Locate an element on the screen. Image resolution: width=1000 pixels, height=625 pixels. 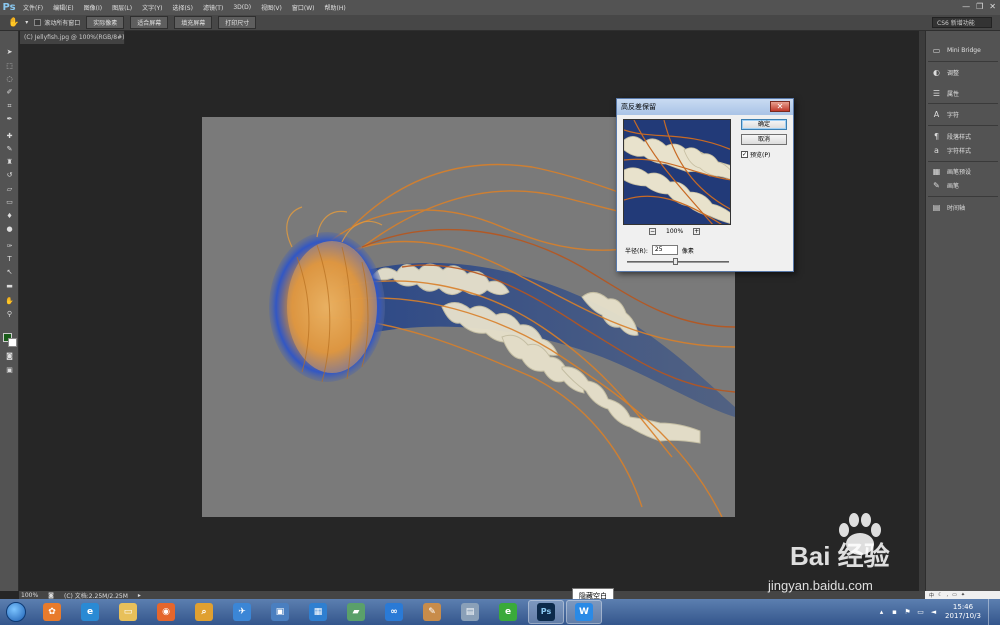
panel-brush-presets: ▦ 画笔预设 is located at coordinates (951, 171).